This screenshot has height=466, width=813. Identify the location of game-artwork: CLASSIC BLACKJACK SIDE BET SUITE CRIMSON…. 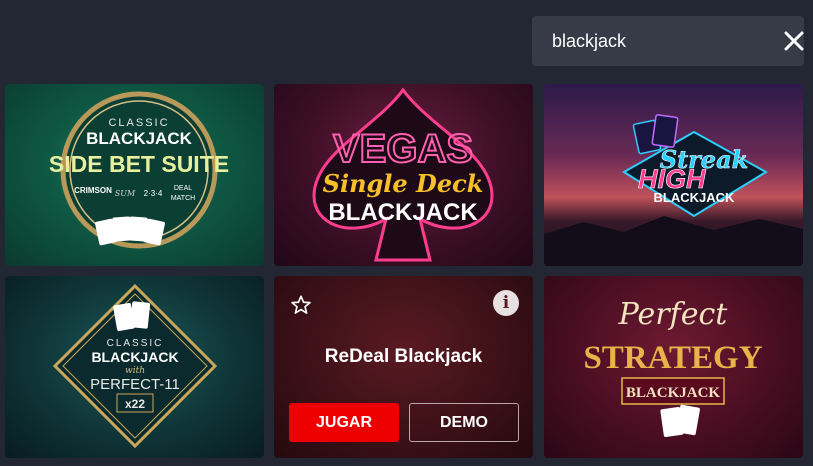
(139, 170).